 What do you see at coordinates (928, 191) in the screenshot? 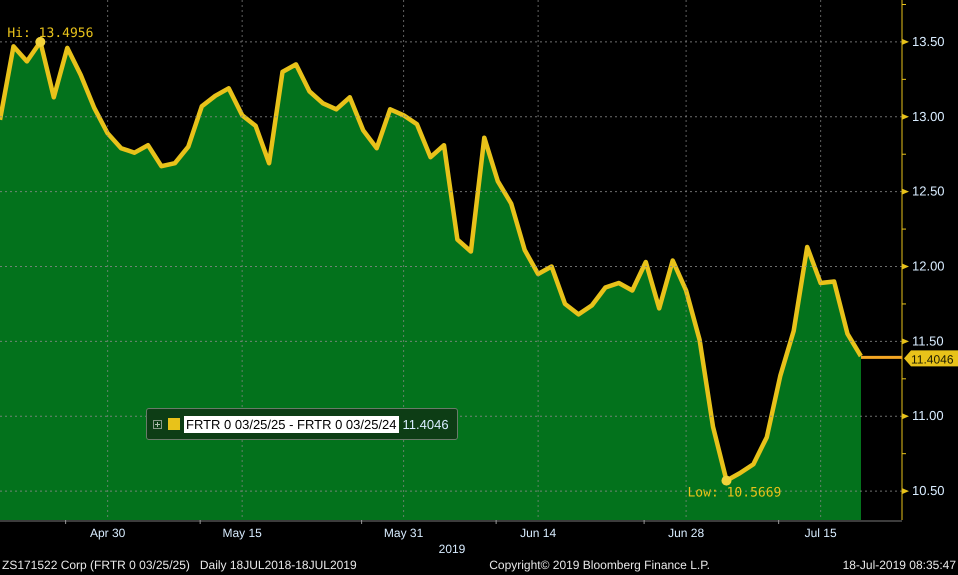
I see `y-axis-label: 12.50` at bounding box center [928, 191].